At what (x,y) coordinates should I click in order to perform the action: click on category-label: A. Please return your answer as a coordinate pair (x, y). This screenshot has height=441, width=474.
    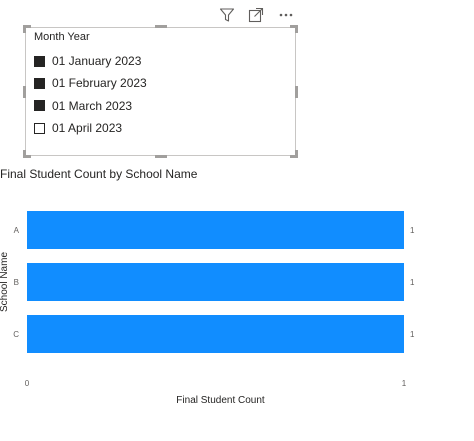
    Looking at the image, I should click on (17, 230).